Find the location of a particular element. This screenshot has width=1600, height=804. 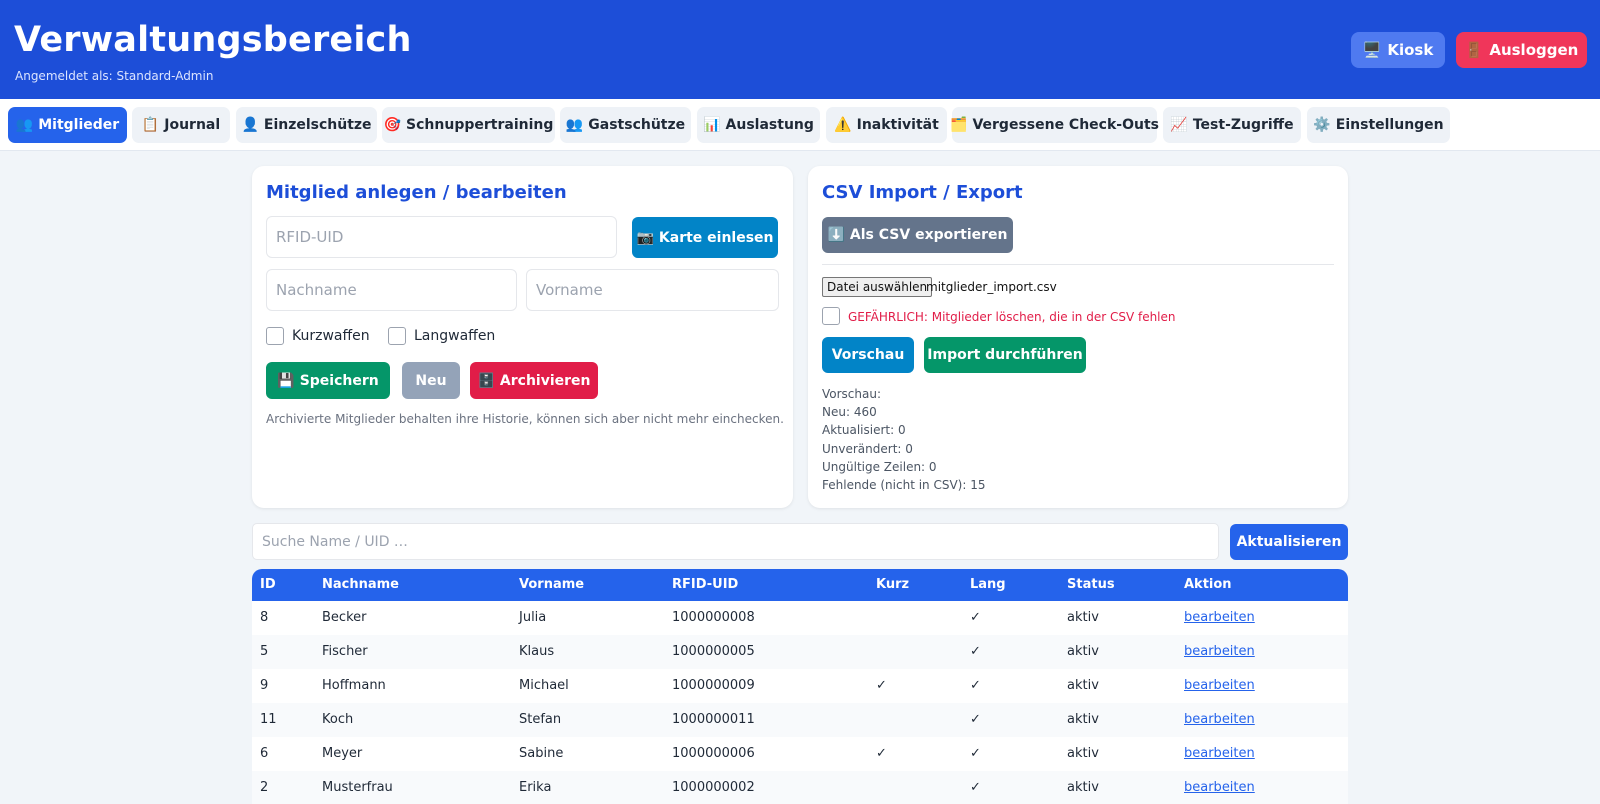

selected-file-name: mitglieder_import.csv is located at coordinates (991, 287).